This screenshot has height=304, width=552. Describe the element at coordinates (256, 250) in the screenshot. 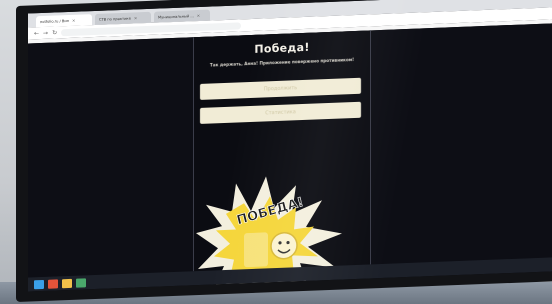

I see `character-body` at that location.